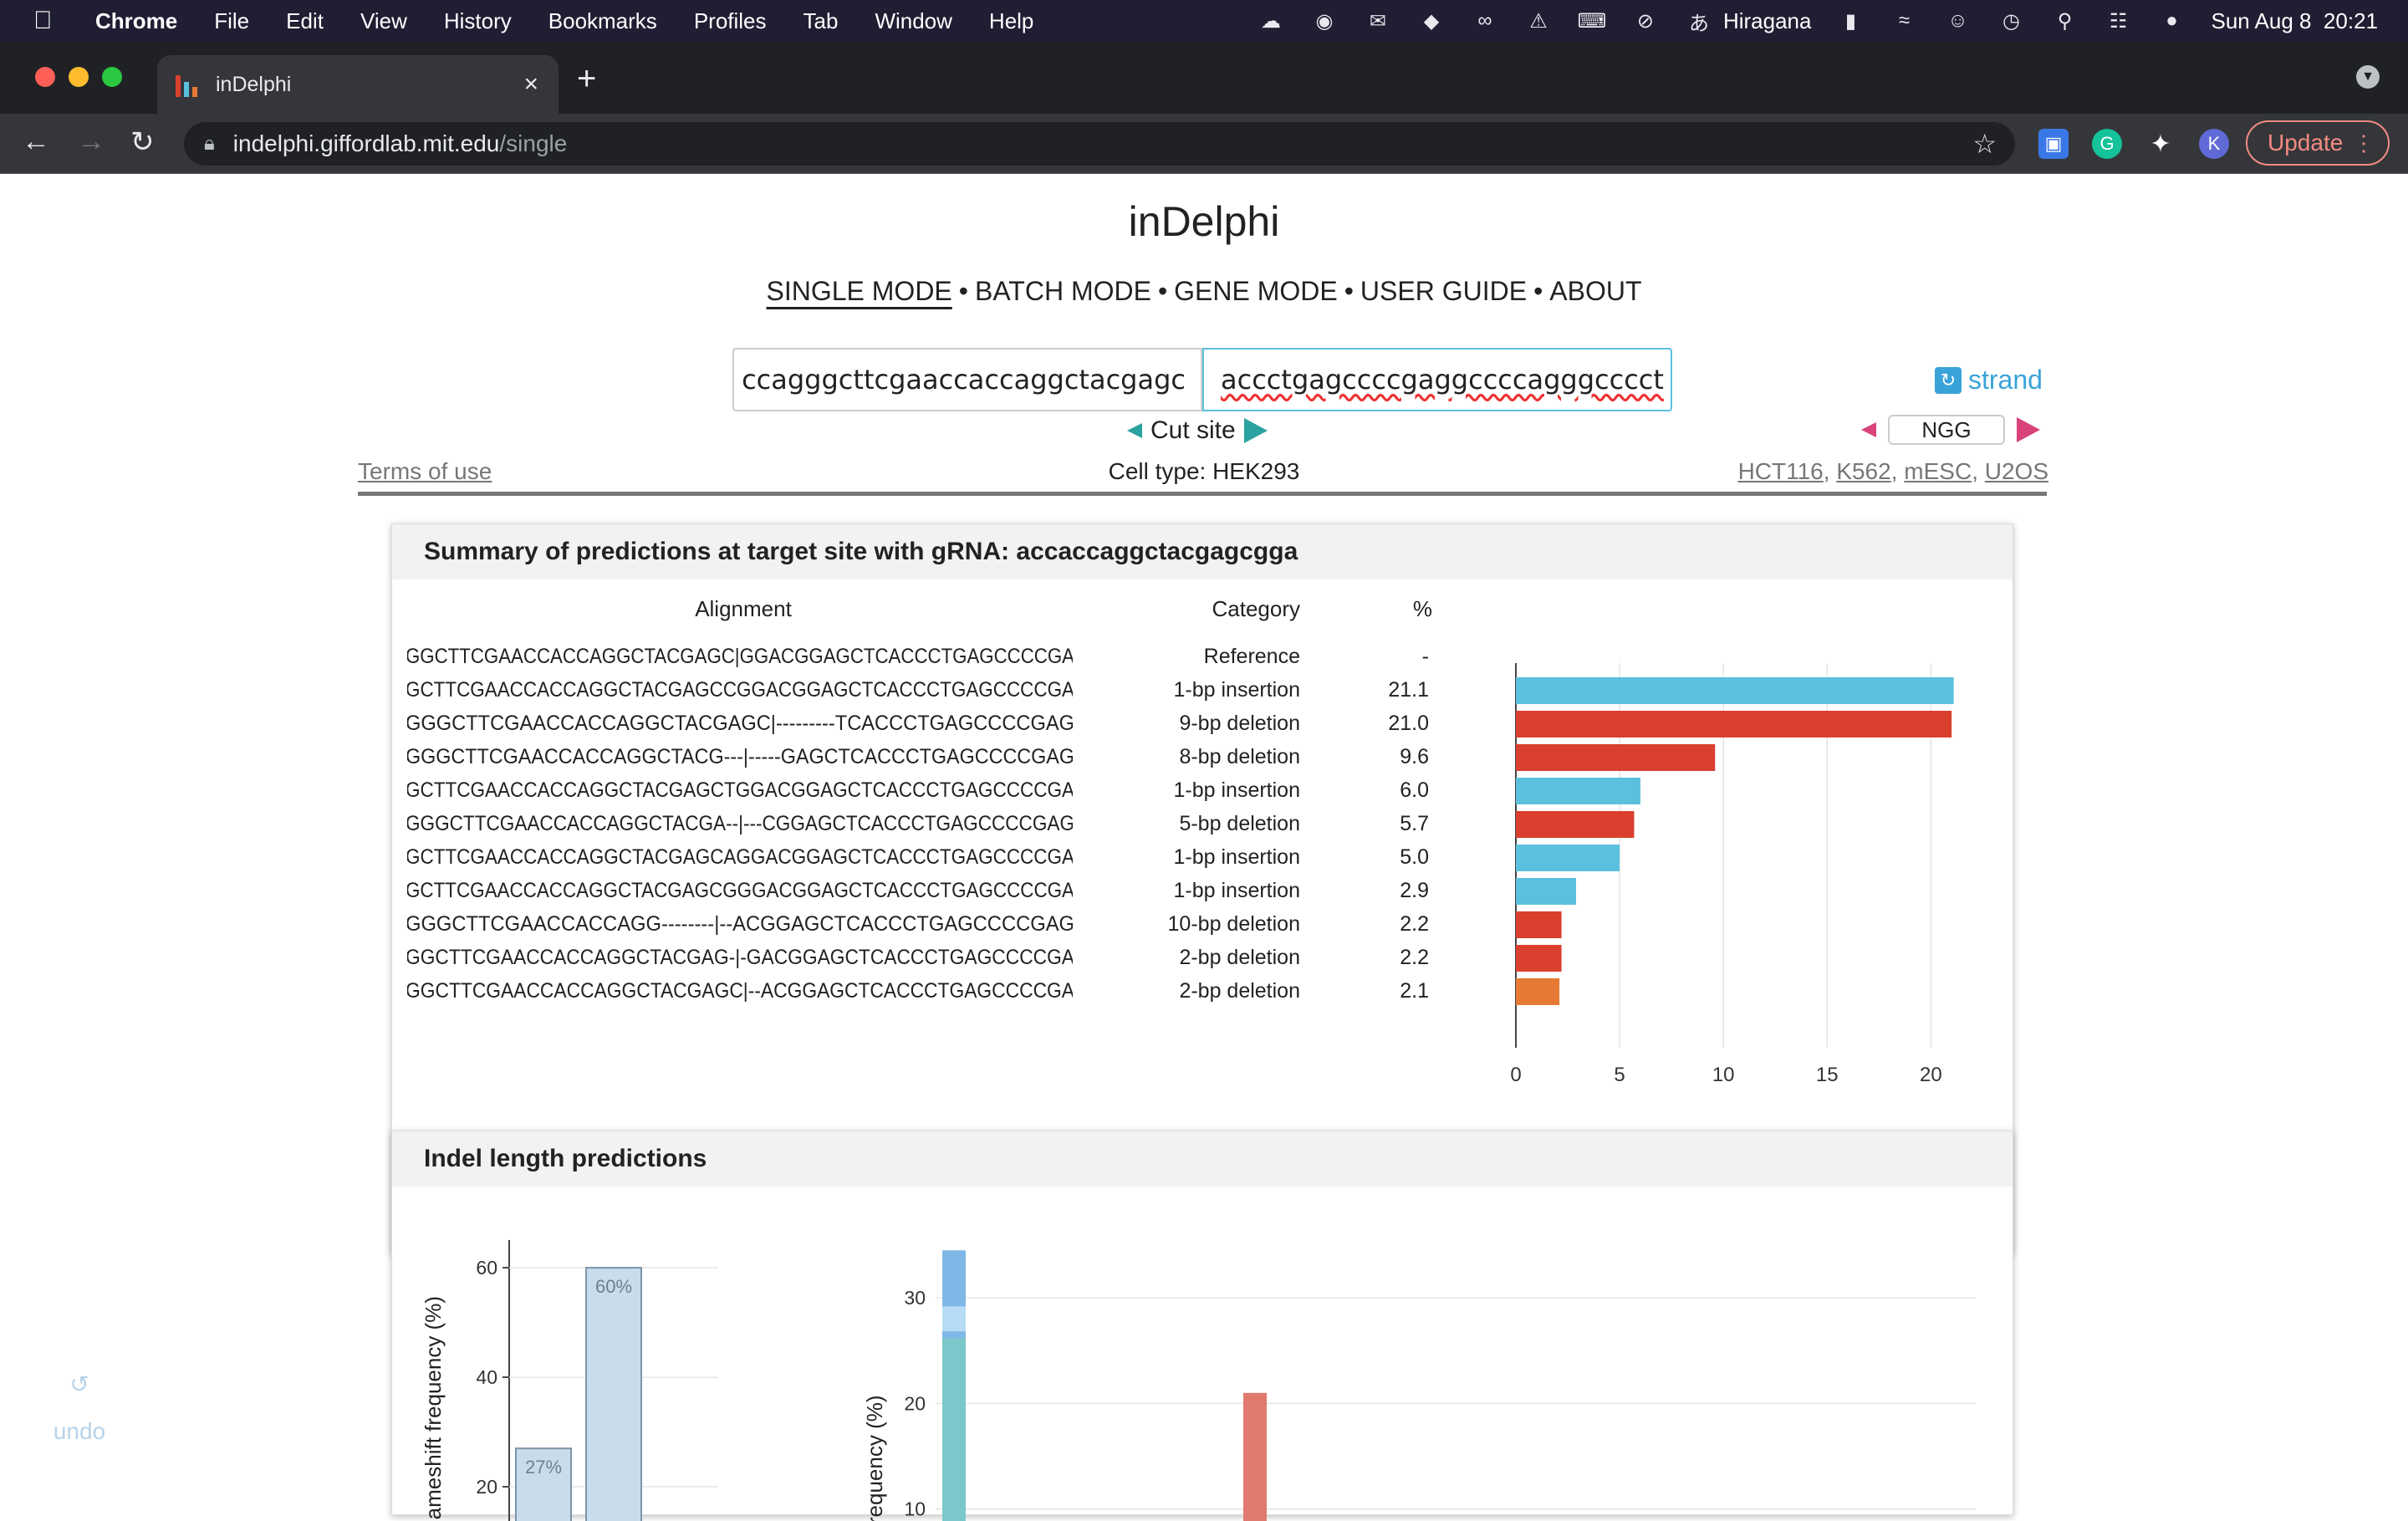 Image resolution: width=2408 pixels, height=1521 pixels. I want to click on cut-site-left-arrow-icon, so click(1134, 431).